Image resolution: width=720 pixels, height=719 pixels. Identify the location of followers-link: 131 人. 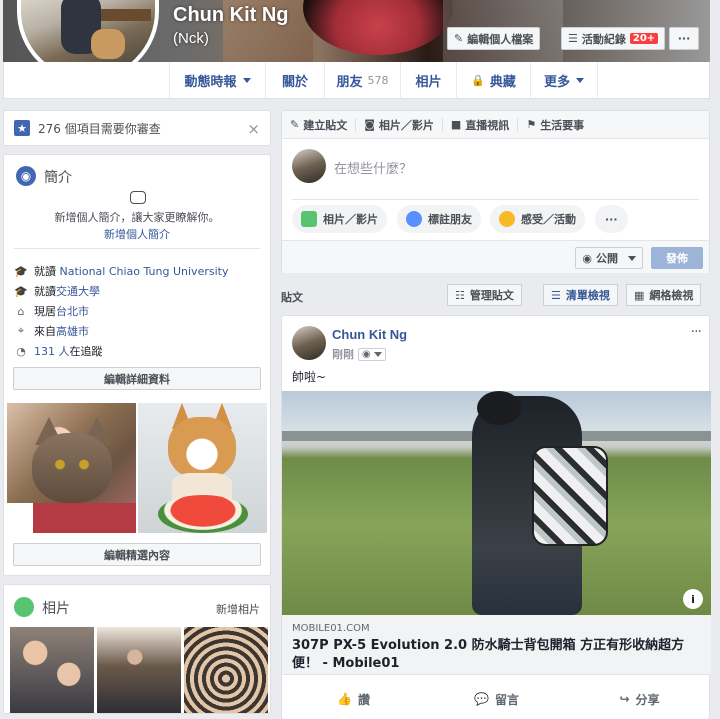
(52, 351).